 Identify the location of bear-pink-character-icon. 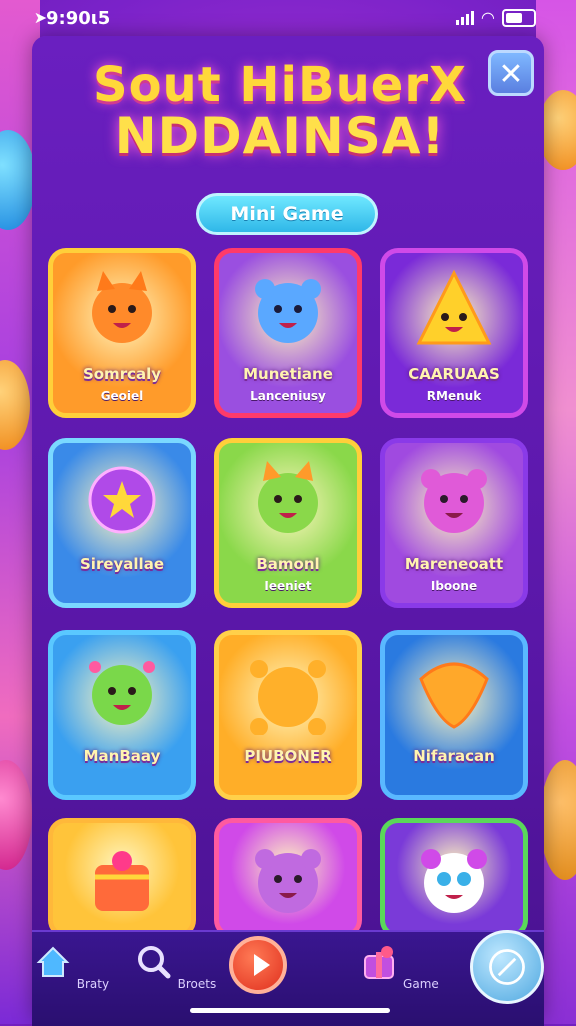
(454, 501).